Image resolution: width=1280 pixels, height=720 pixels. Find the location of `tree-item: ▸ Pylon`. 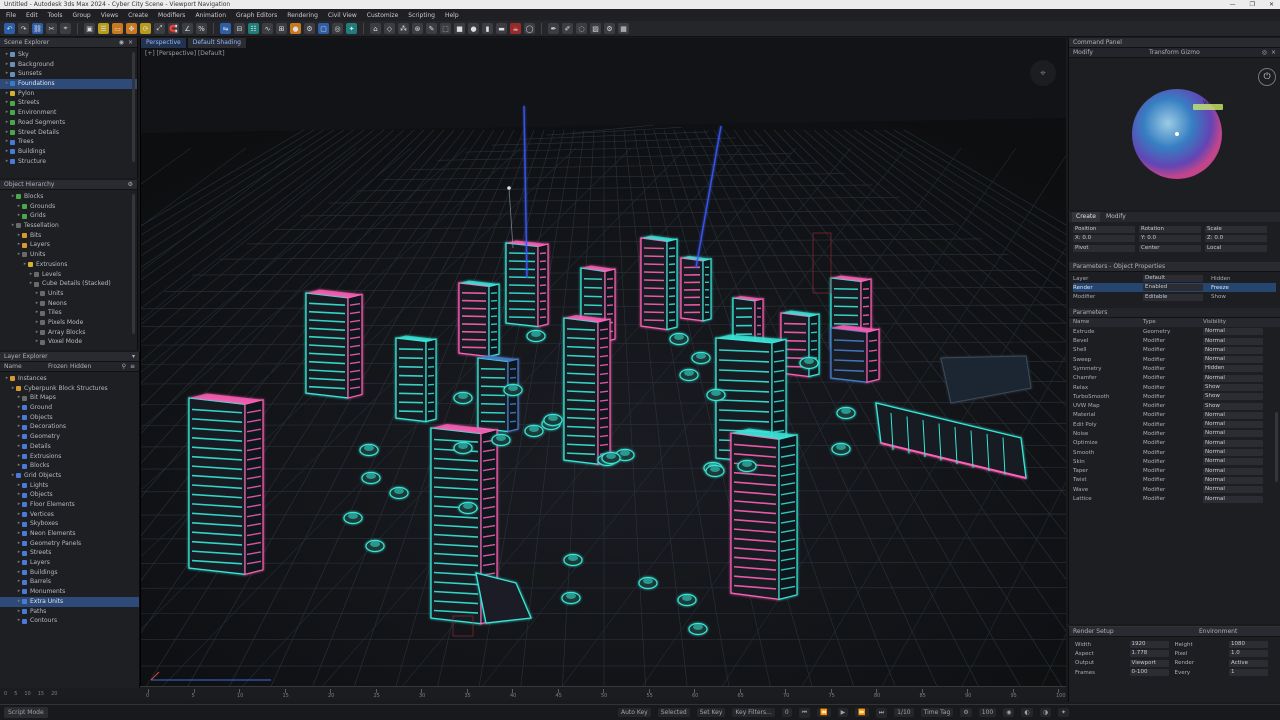

tree-item: ▸ Pylon is located at coordinates (68, 94).